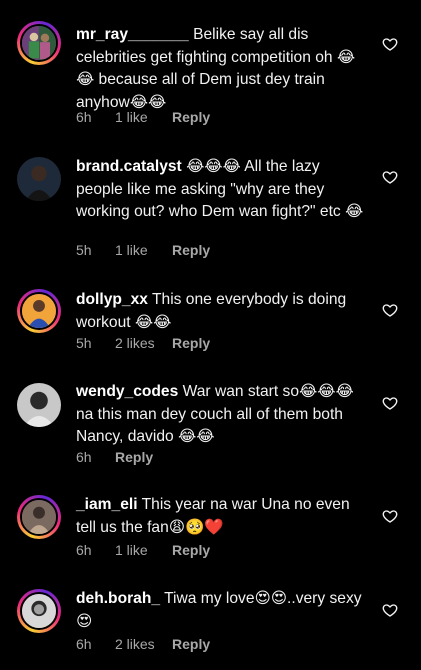  I want to click on comment-meta: 6h Reply, so click(114, 457).